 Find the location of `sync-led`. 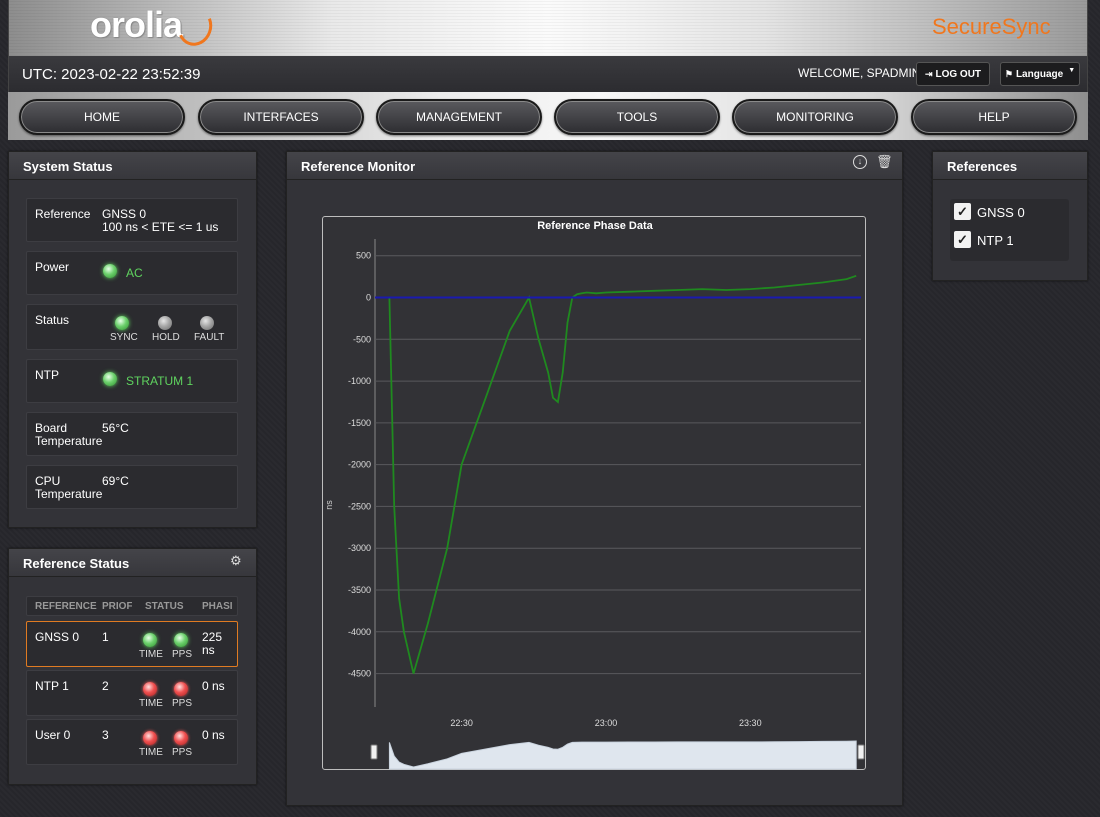

sync-led is located at coordinates (122, 323).